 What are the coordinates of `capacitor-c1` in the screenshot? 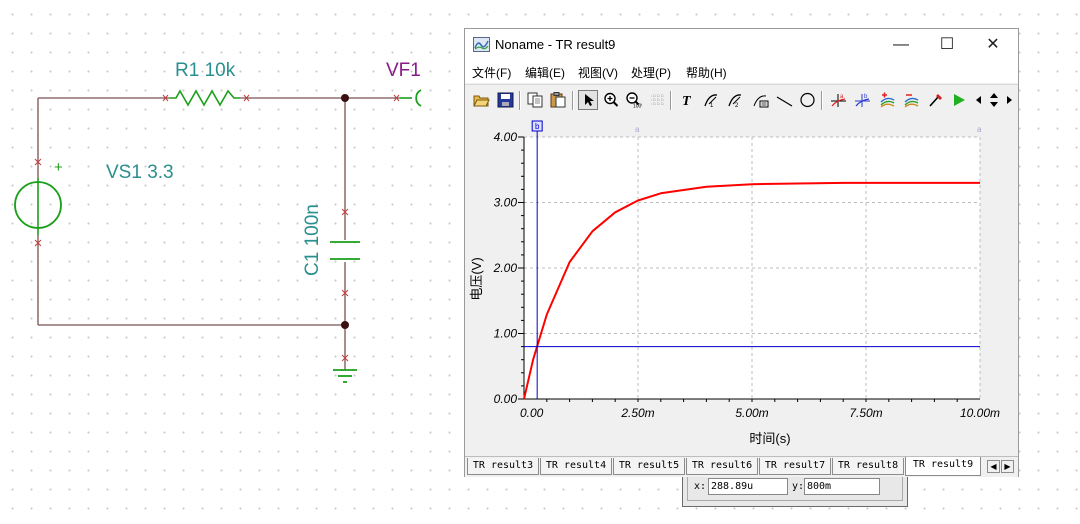 It's located at (345, 250).